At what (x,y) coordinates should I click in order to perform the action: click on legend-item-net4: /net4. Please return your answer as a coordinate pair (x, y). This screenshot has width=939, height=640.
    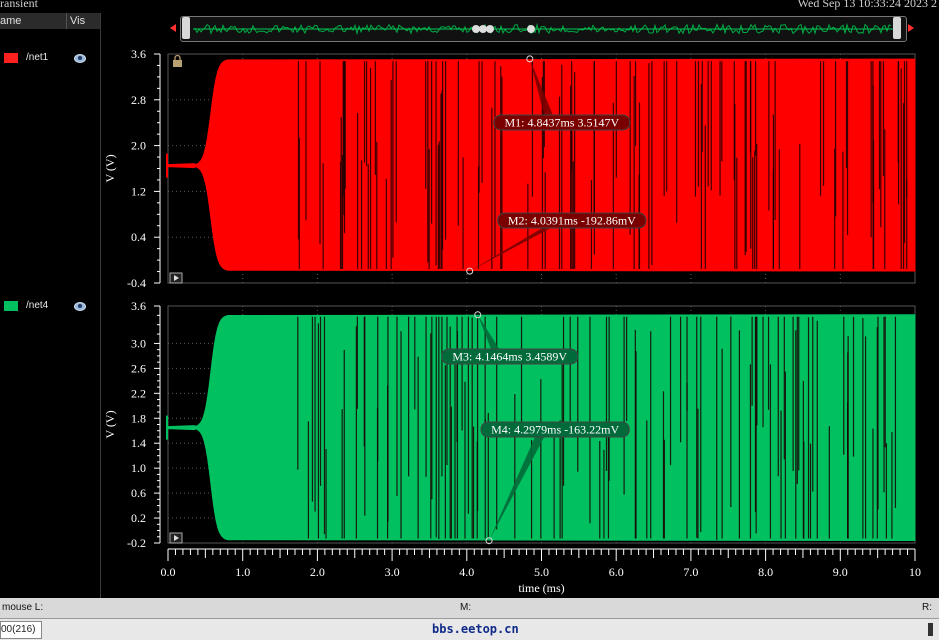
    Looking at the image, I should click on (50, 306).